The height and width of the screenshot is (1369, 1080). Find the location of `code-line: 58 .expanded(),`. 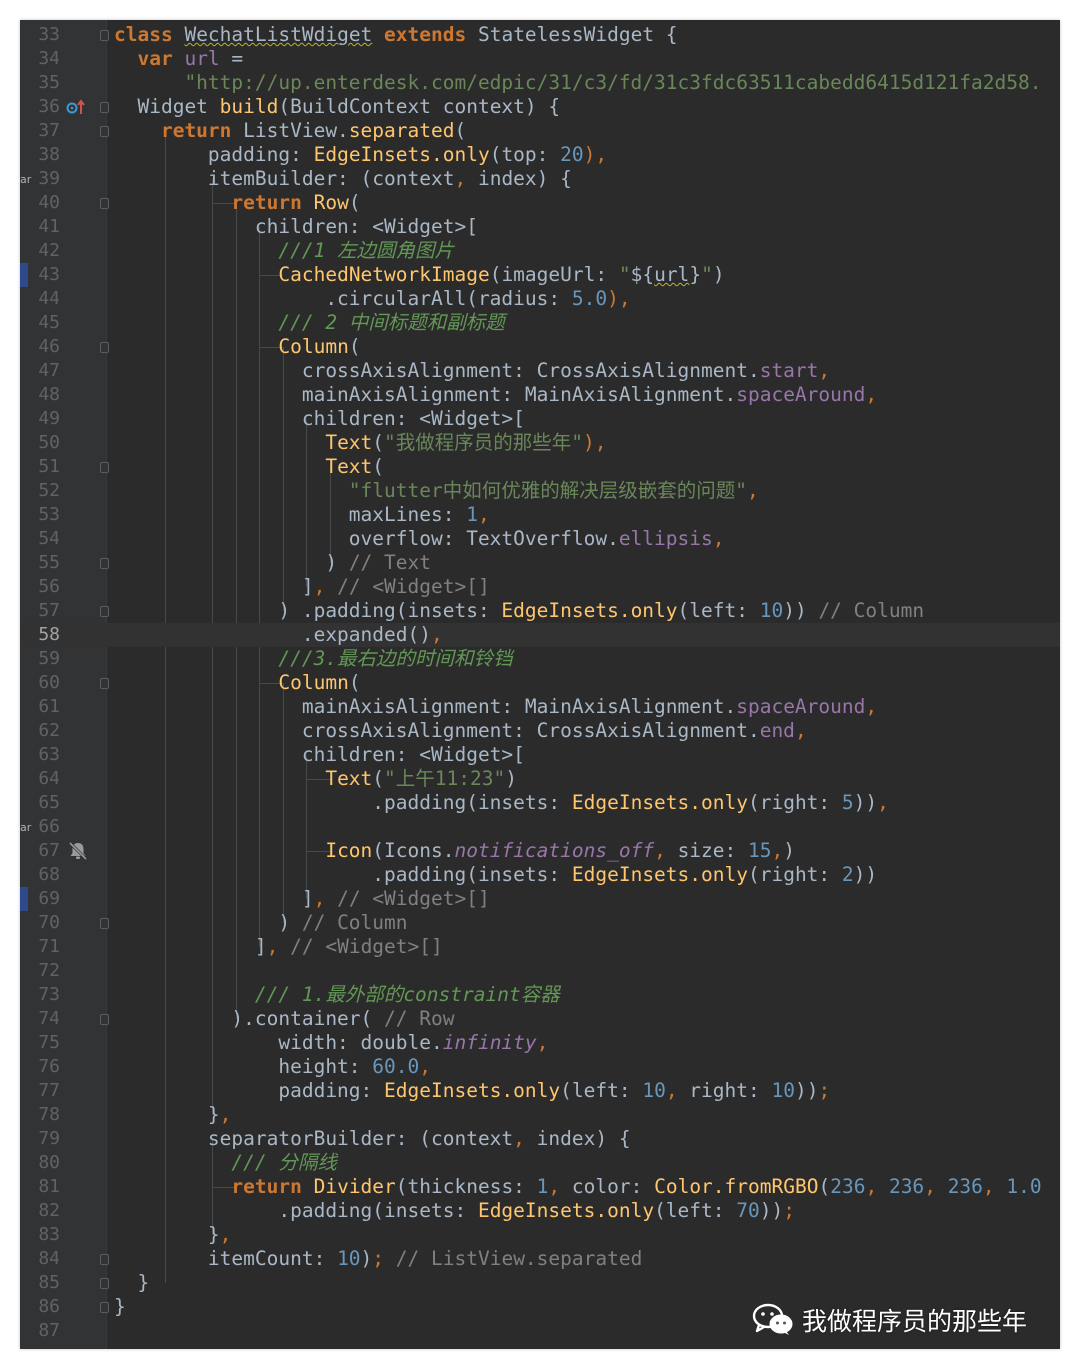

code-line: 58 .expanded(), is located at coordinates (540, 635).